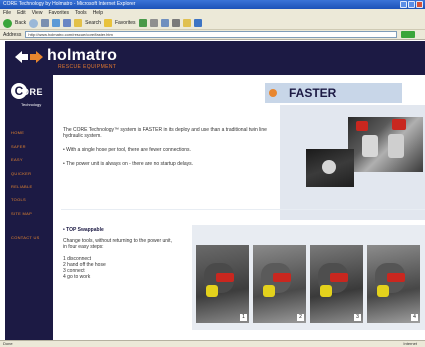 The image size is (425, 347). What do you see at coordinates (243, 317) in the screenshot?
I see `step-1-number: 1` at bounding box center [243, 317].